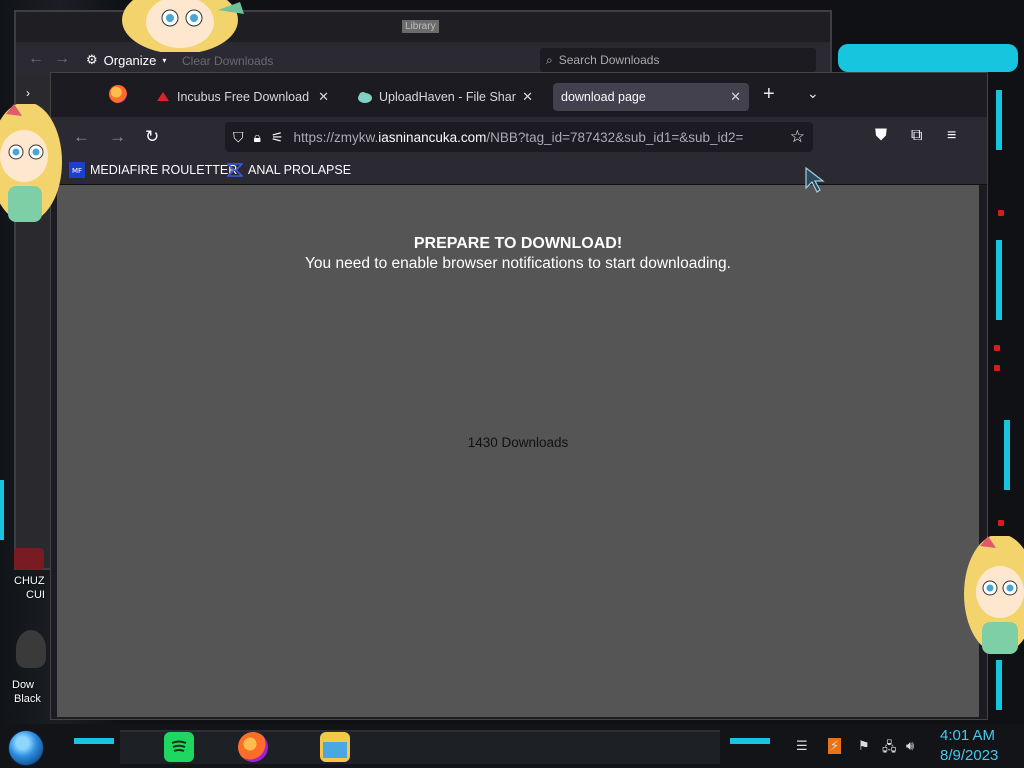 The width and height of the screenshot is (1024, 768). Describe the element at coordinates (257, 137) in the screenshot. I see `lock-icon: 🔒︎` at that location.